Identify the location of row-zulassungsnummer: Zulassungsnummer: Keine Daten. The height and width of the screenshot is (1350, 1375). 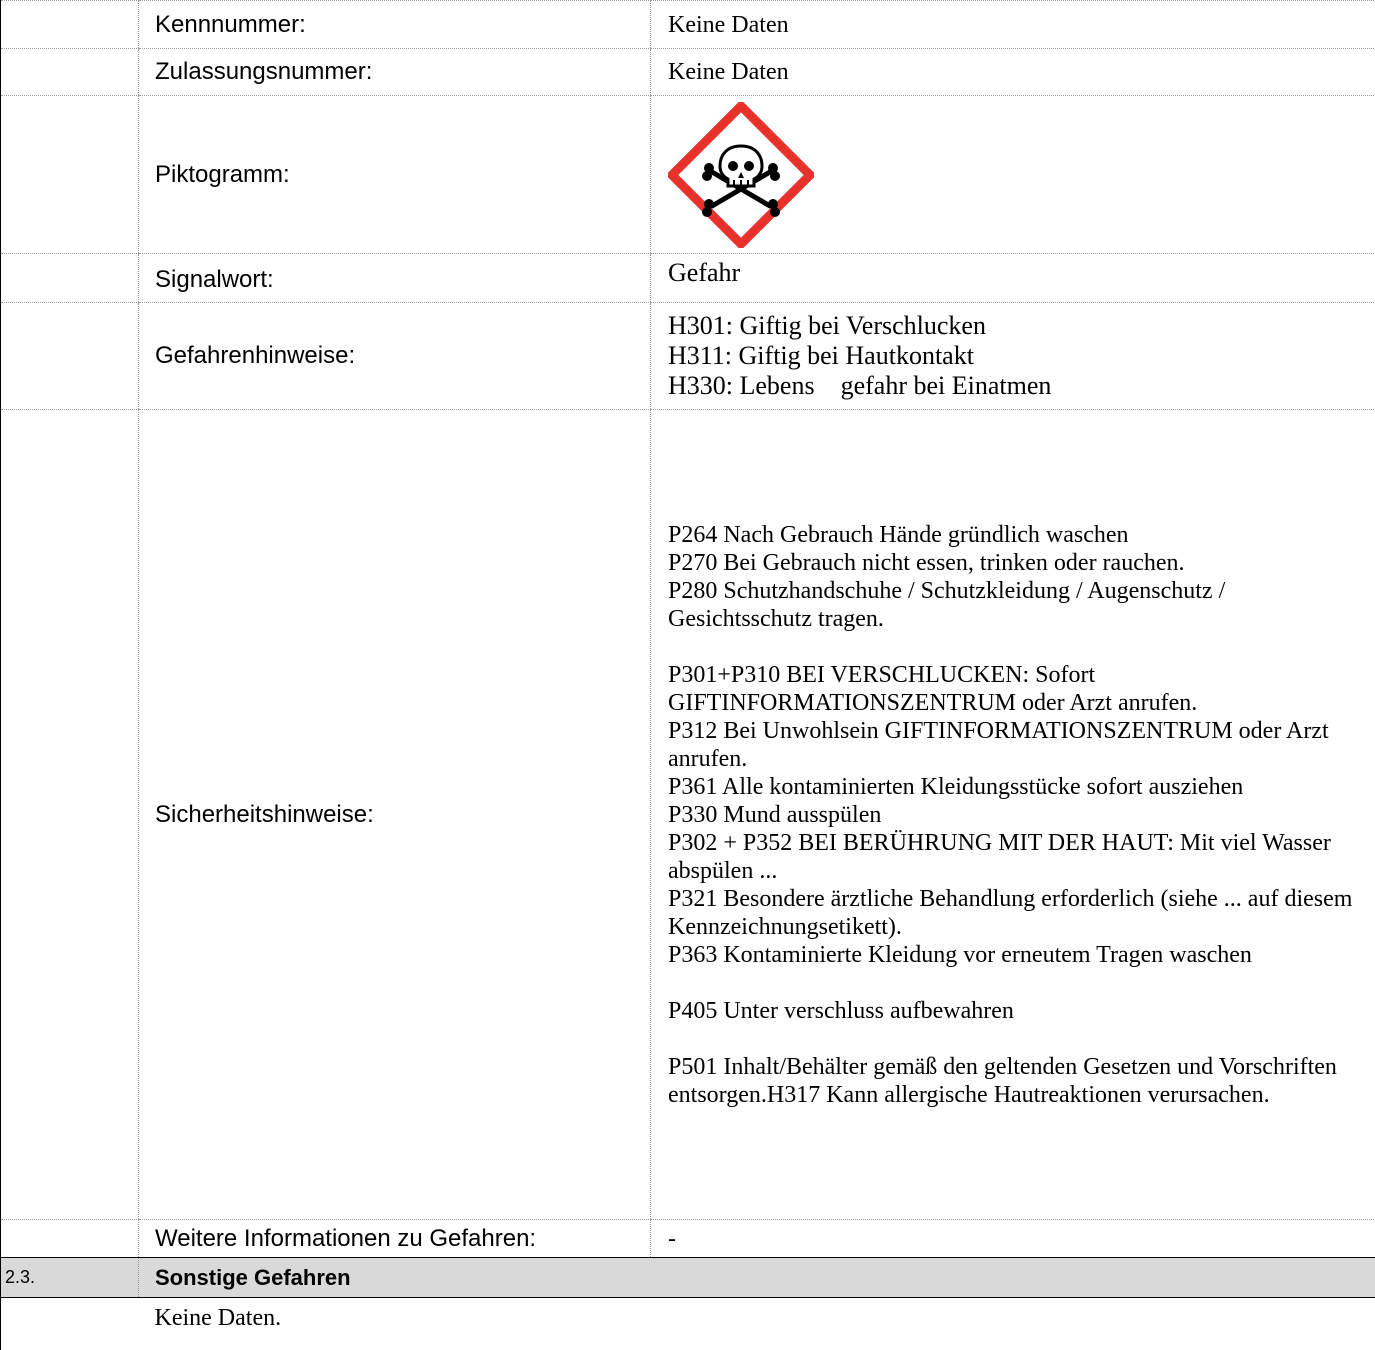
(688, 72).